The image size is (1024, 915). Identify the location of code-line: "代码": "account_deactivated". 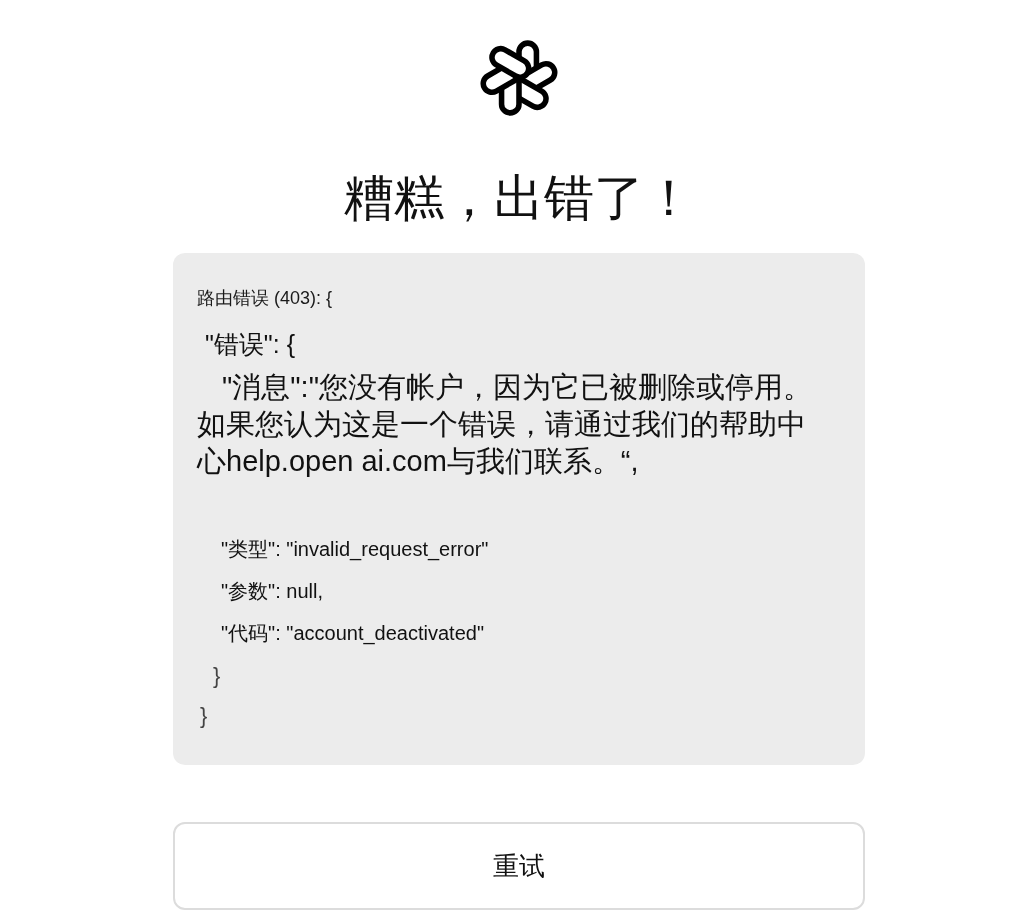
(352, 634).